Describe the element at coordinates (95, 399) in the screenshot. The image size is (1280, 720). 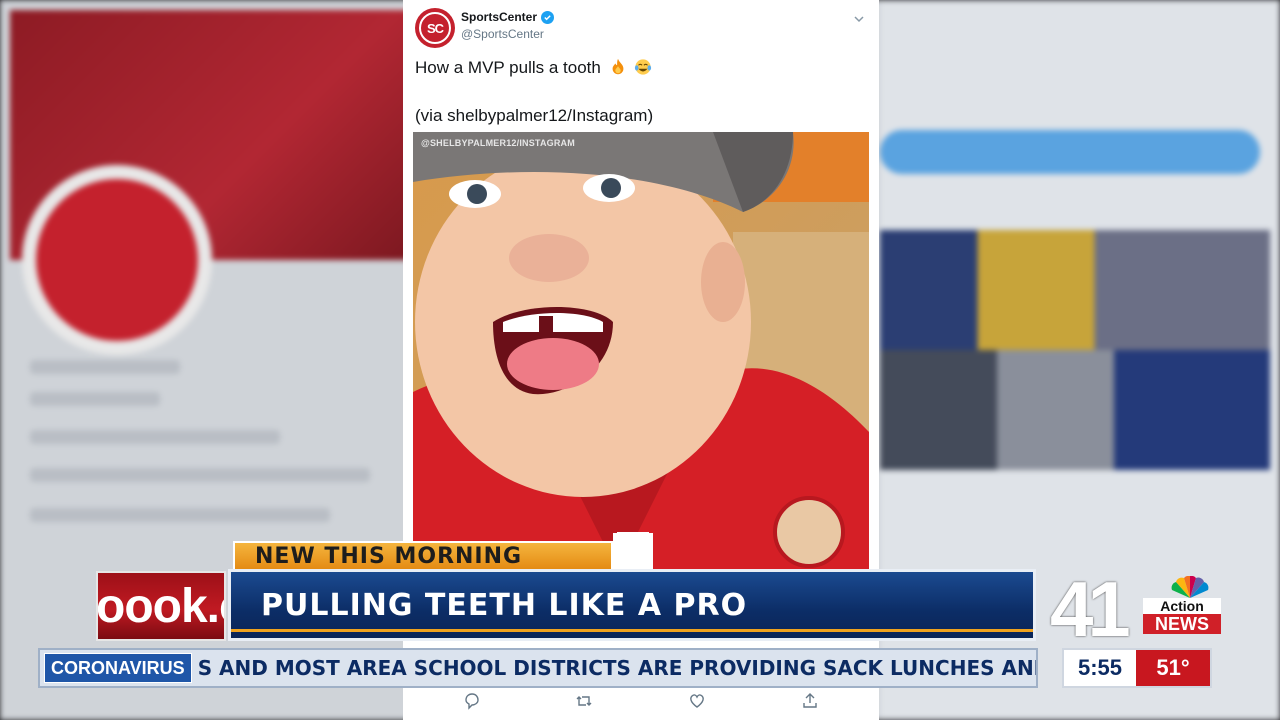
I see `profile-handle-blur` at that location.